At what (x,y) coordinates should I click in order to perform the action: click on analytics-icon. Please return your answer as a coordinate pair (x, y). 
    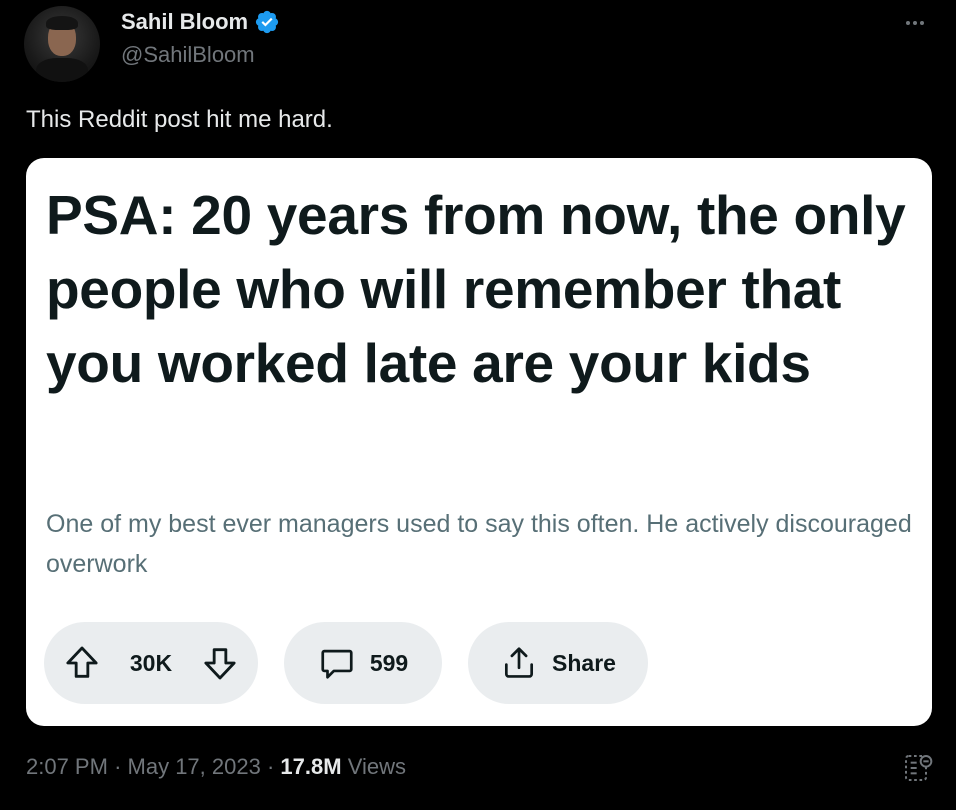
    Looking at the image, I should click on (918, 768).